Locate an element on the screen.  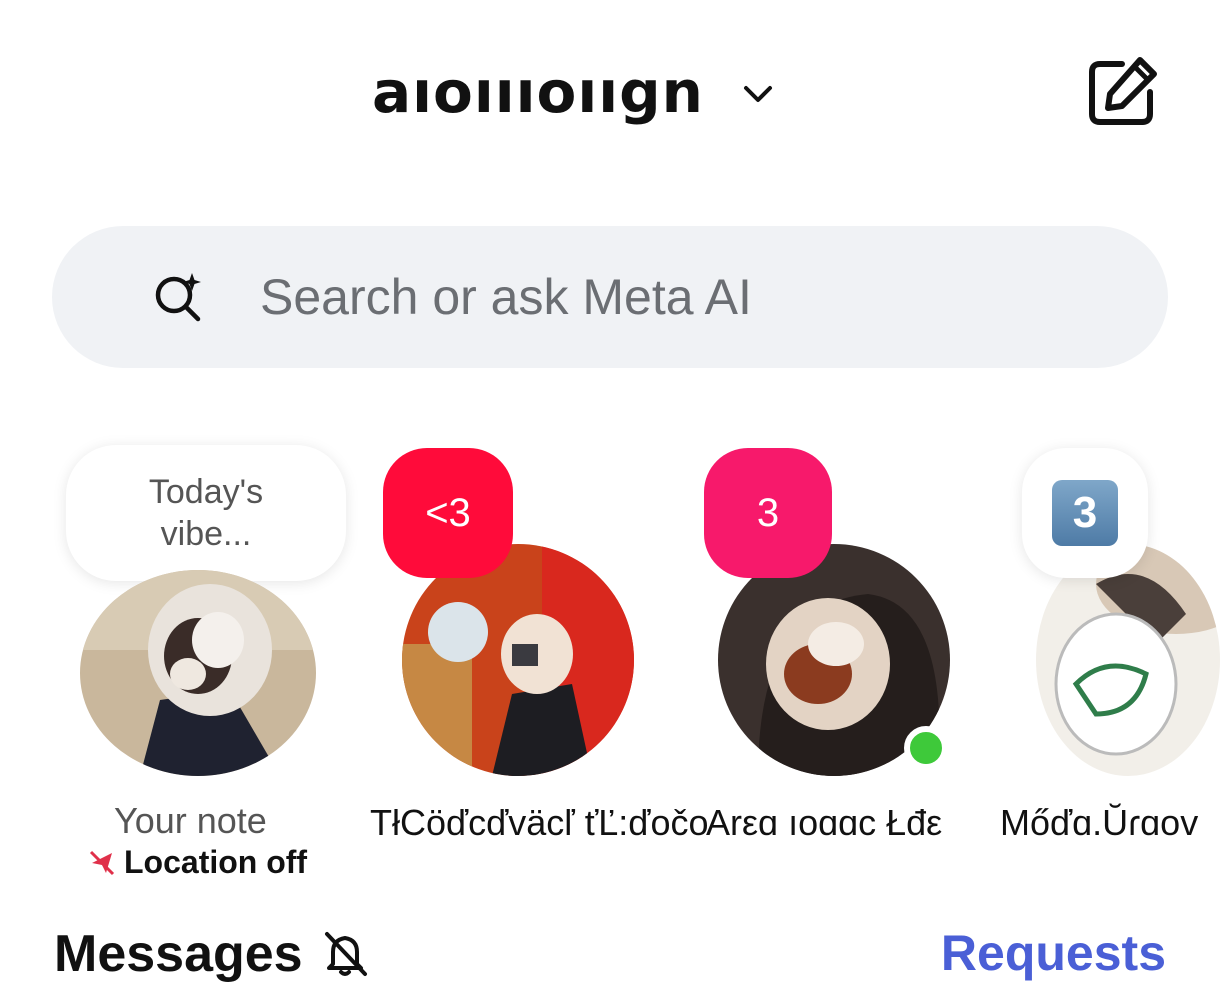
contact-name: Arεɑ ıoɑɑc Łđε is located at coordinates (824, 822).